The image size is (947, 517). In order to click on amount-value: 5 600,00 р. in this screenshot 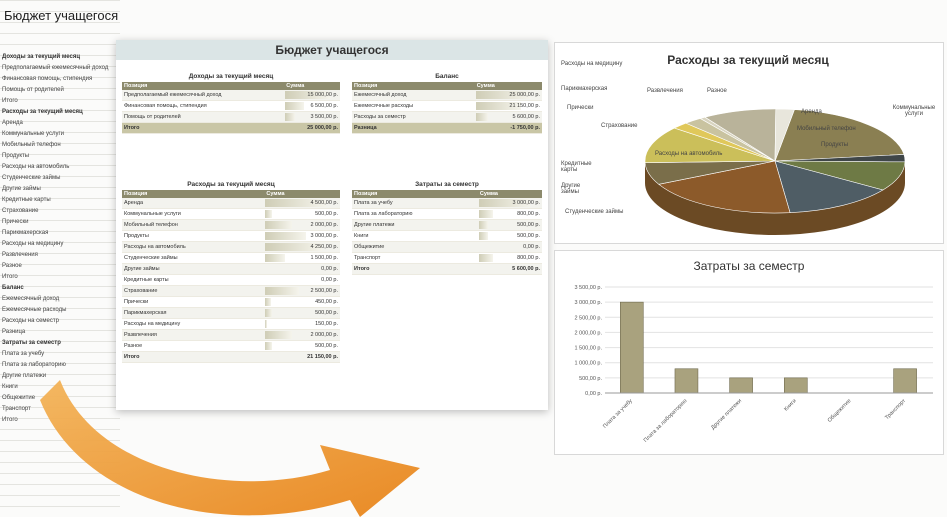, I will do `click(526, 117)`.